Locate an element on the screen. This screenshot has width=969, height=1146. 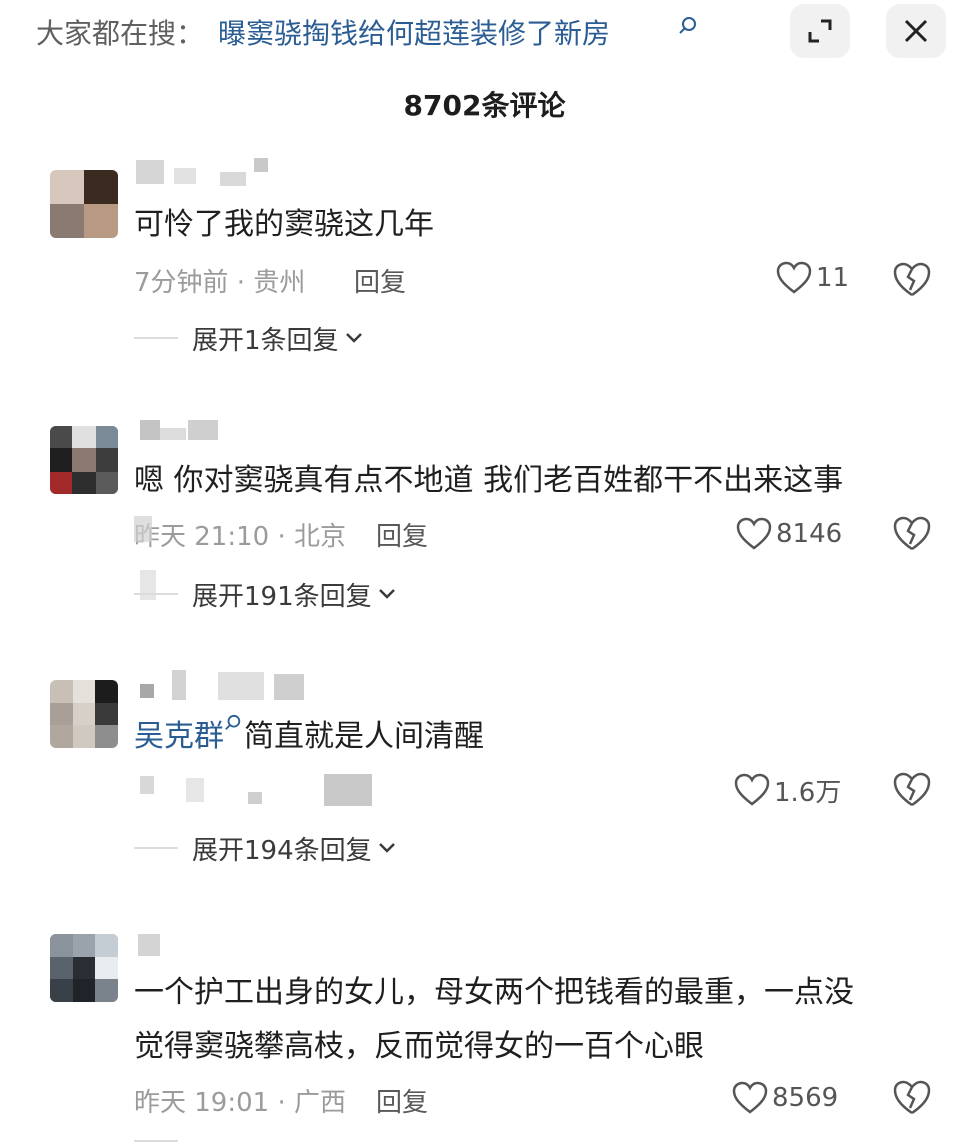
comment-text-body: 简直就是人间清醒 is located at coordinates (364, 736).